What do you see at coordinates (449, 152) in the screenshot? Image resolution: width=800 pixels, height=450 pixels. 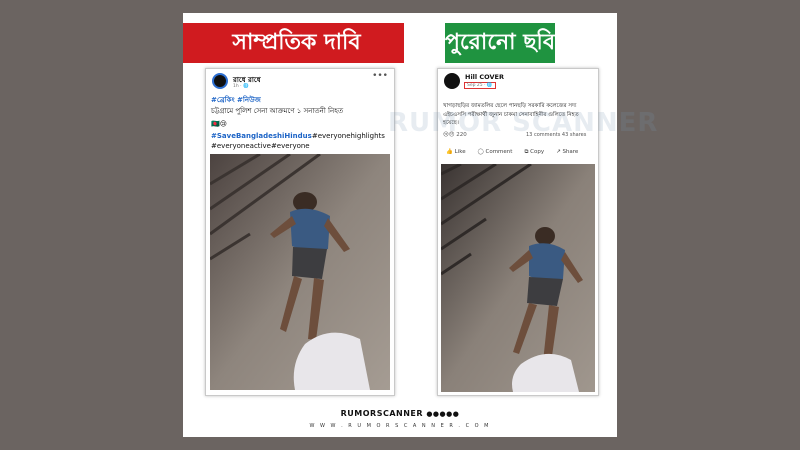 I see `thumbs-up-icon: 👍` at bounding box center [449, 152].